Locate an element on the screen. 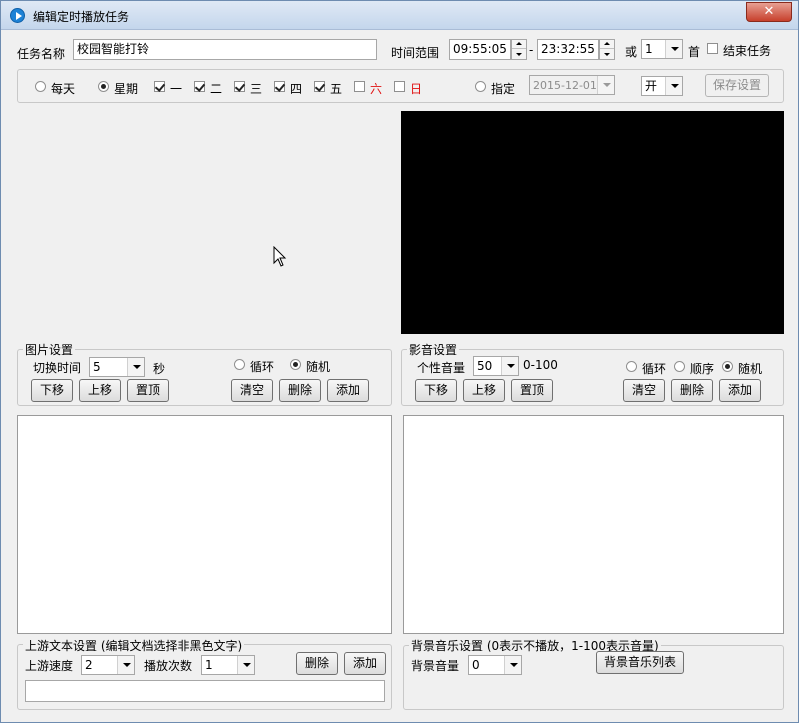  scroll-text-delete-button: 删除 is located at coordinates (317, 663).